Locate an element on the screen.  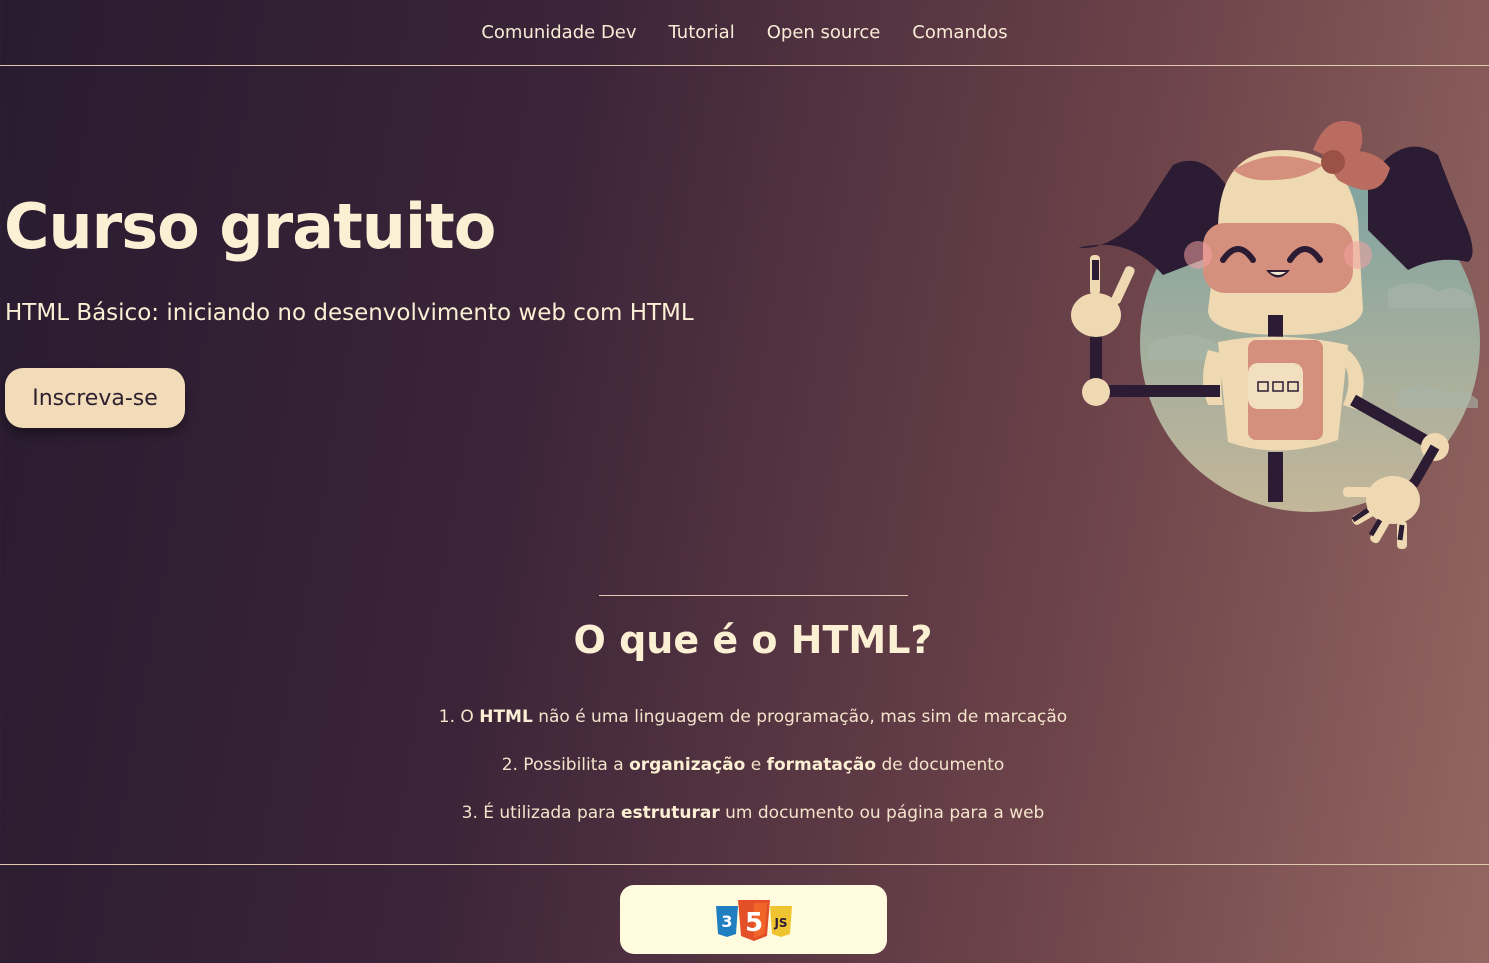
fact-text: 2. Possibilita a is located at coordinates (565, 765).